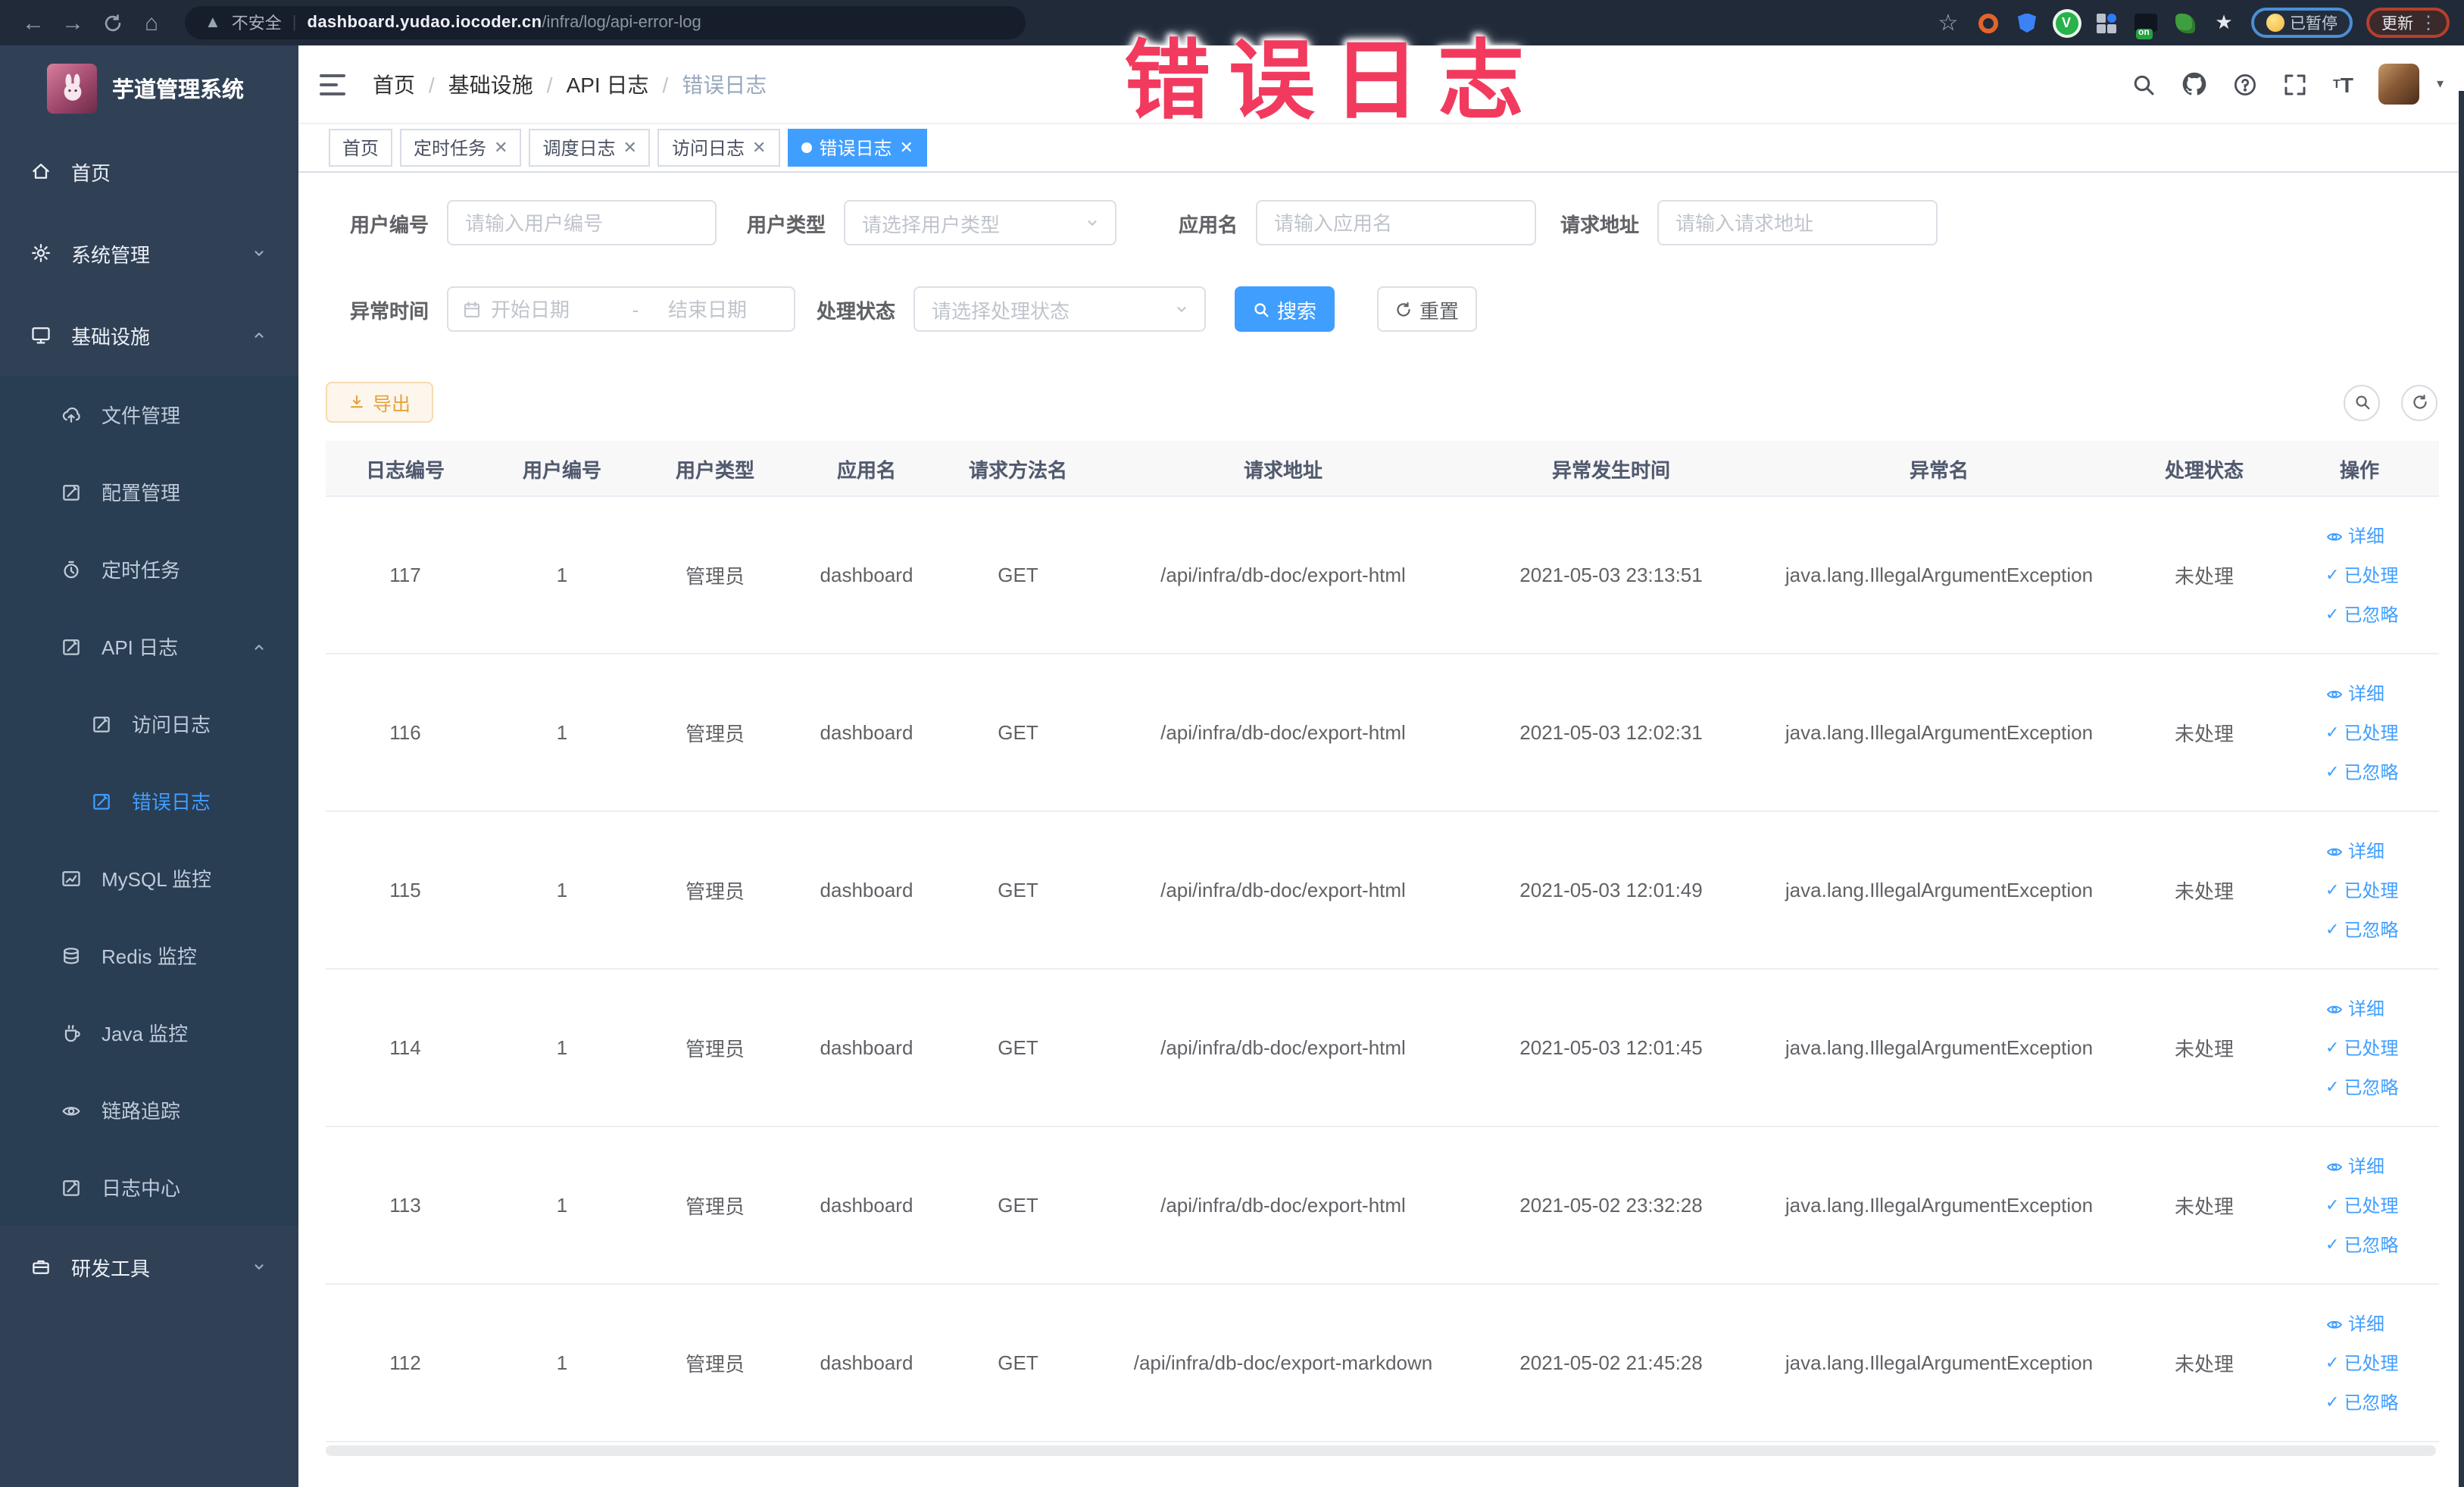 The width and height of the screenshot is (2464, 1487). What do you see at coordinates (149, 1187) in the screenshot?
I see `sidebar-item-log-center: 日志中心` at bounding box center [149, 1187].